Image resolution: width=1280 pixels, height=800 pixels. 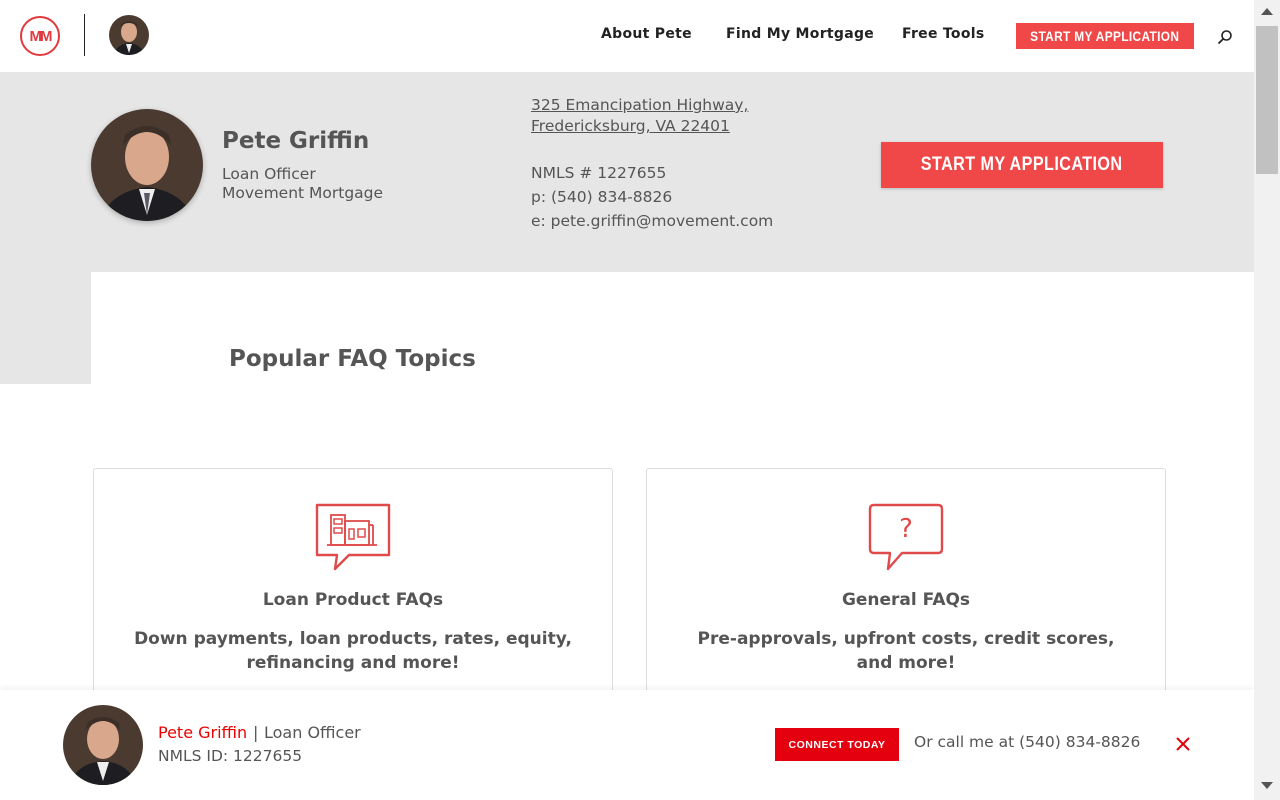 I want to click on scroll-up-arrow-icon, so click(x=1267, y=11).